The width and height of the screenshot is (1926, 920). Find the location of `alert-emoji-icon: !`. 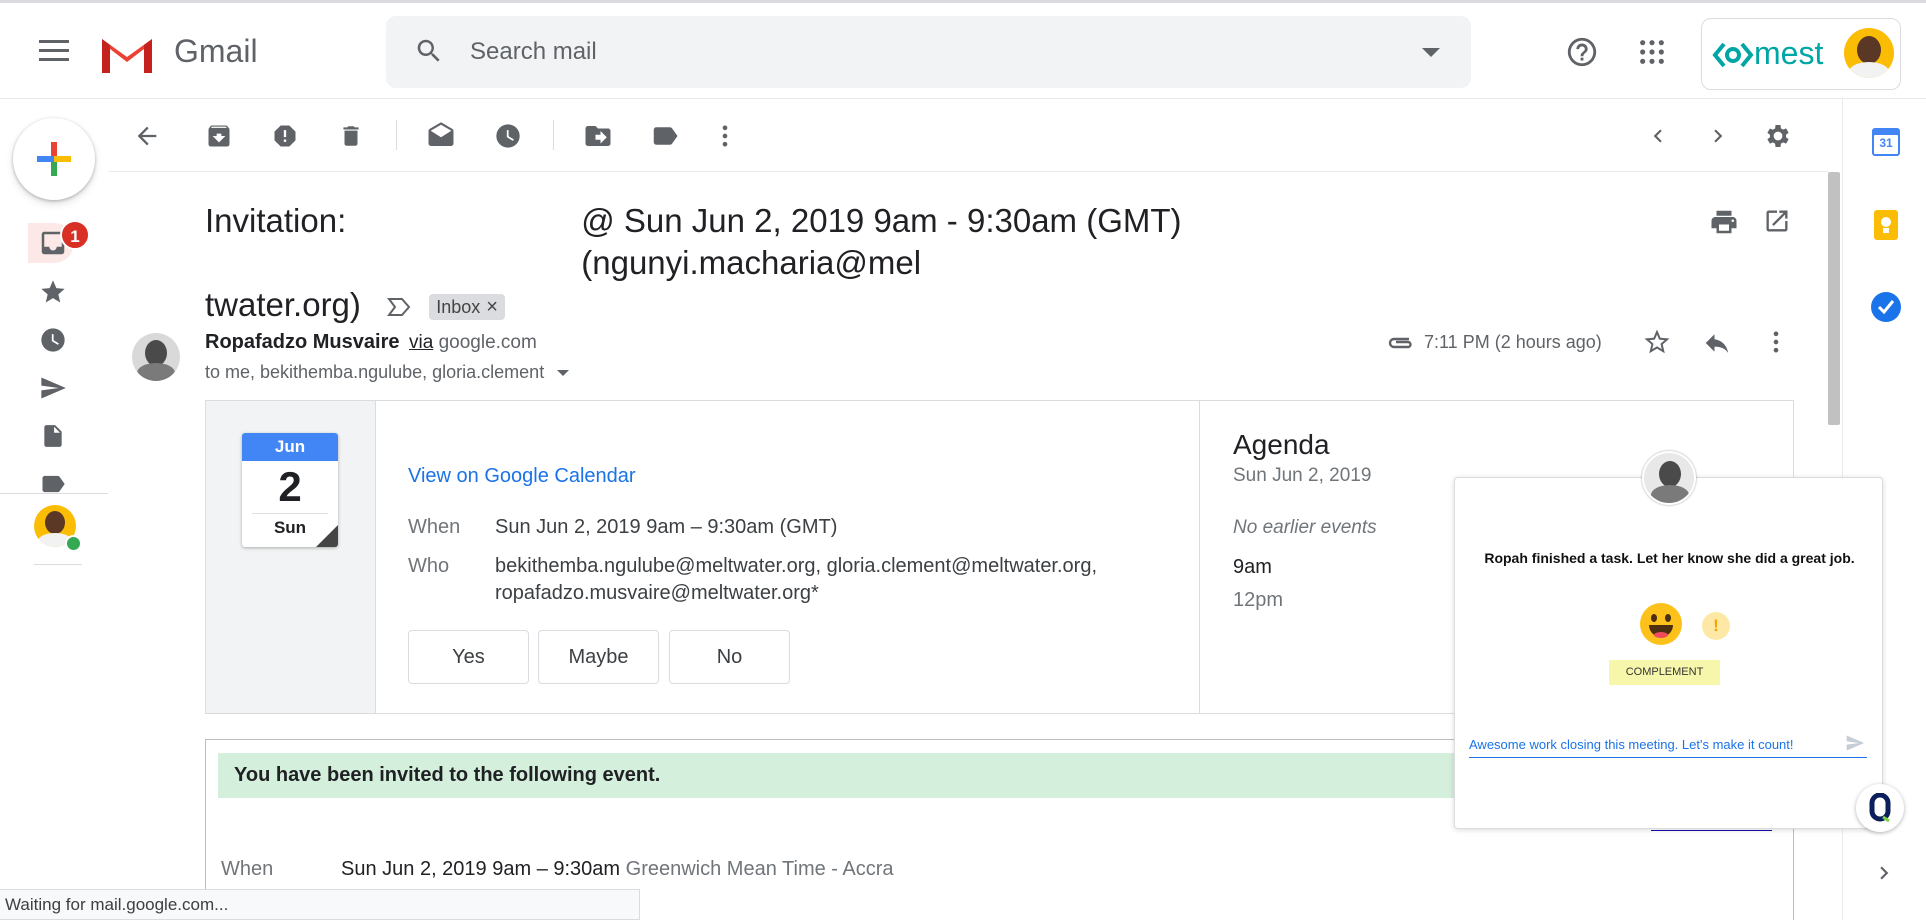

alert-emoji-icon: ! is located at coordinates (1716, 626).